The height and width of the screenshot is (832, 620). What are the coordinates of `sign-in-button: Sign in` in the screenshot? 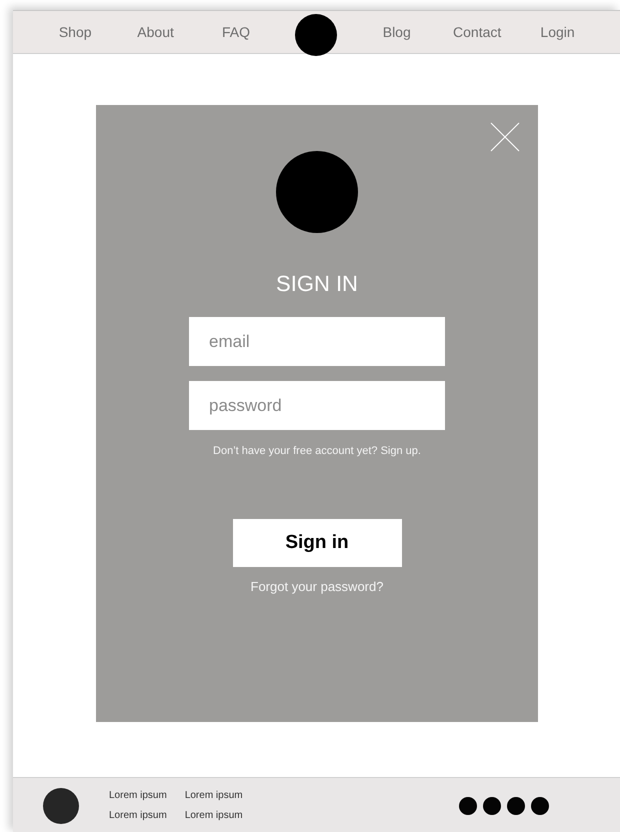 It's located at (317, 543).